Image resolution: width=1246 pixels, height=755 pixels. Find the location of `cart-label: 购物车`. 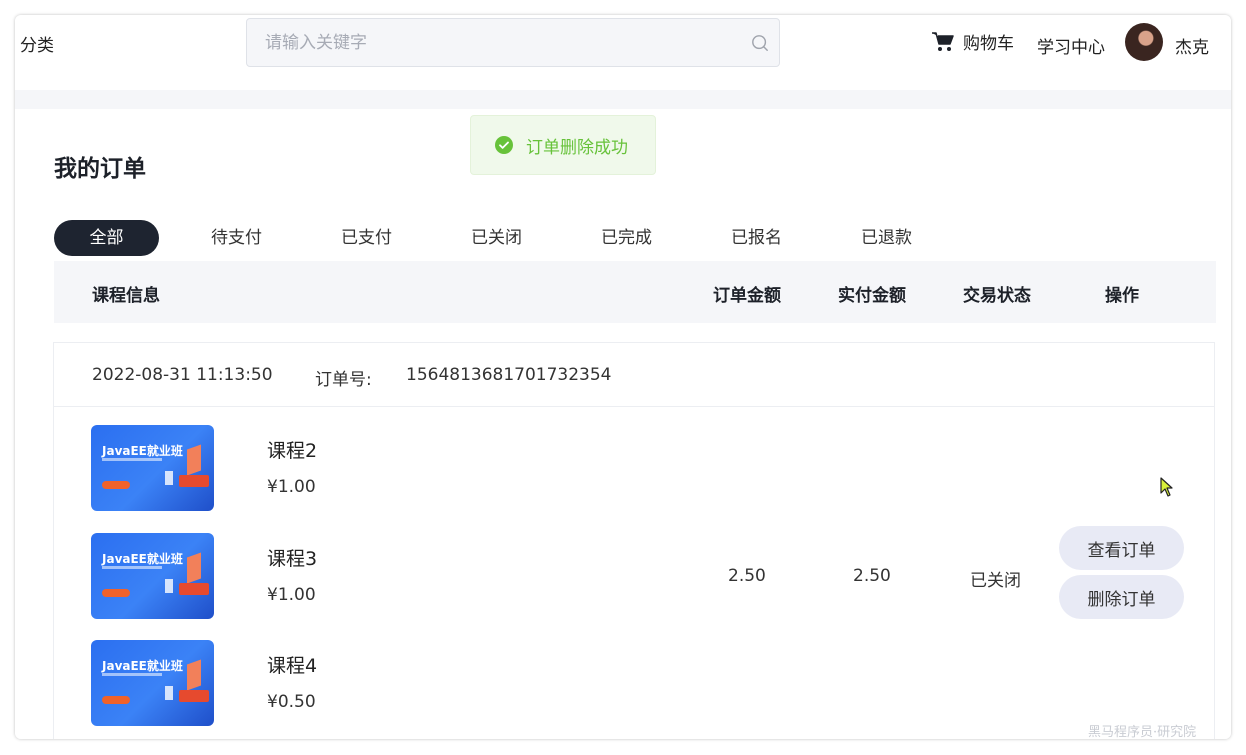

cart-label: 购物车 is located at coordinates (988, 44).